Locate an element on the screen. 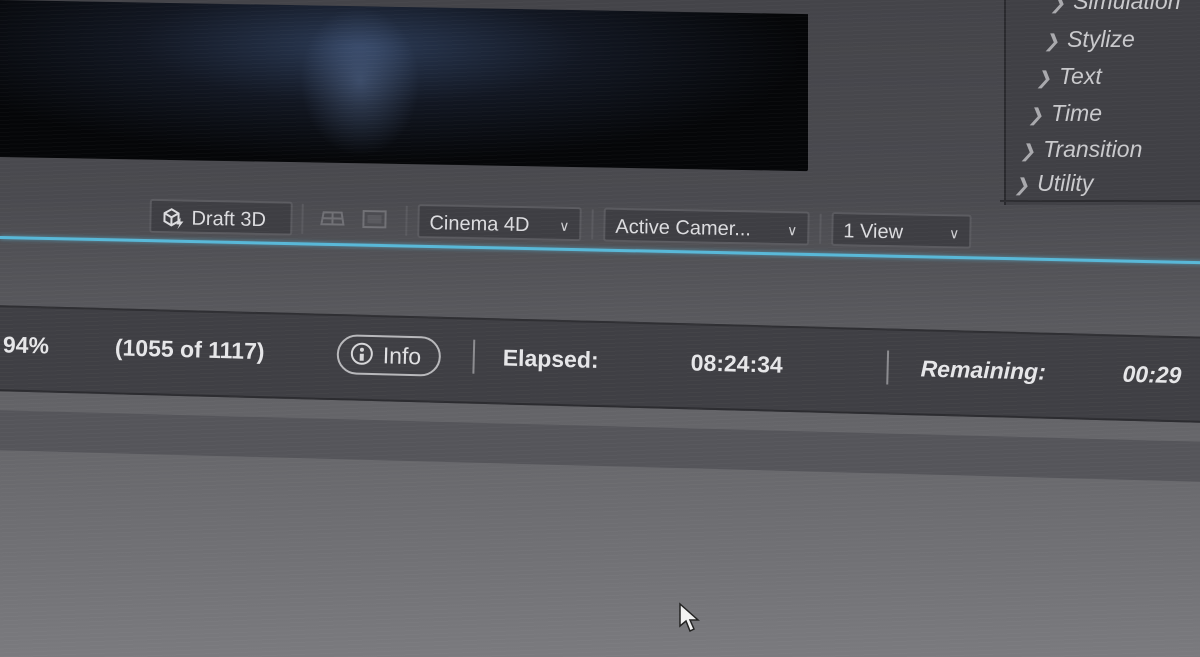 This screenshot has height=657, width=1200. renderer-dropdown: Cinema 4D ∨ is located at coordinates (499, 223).